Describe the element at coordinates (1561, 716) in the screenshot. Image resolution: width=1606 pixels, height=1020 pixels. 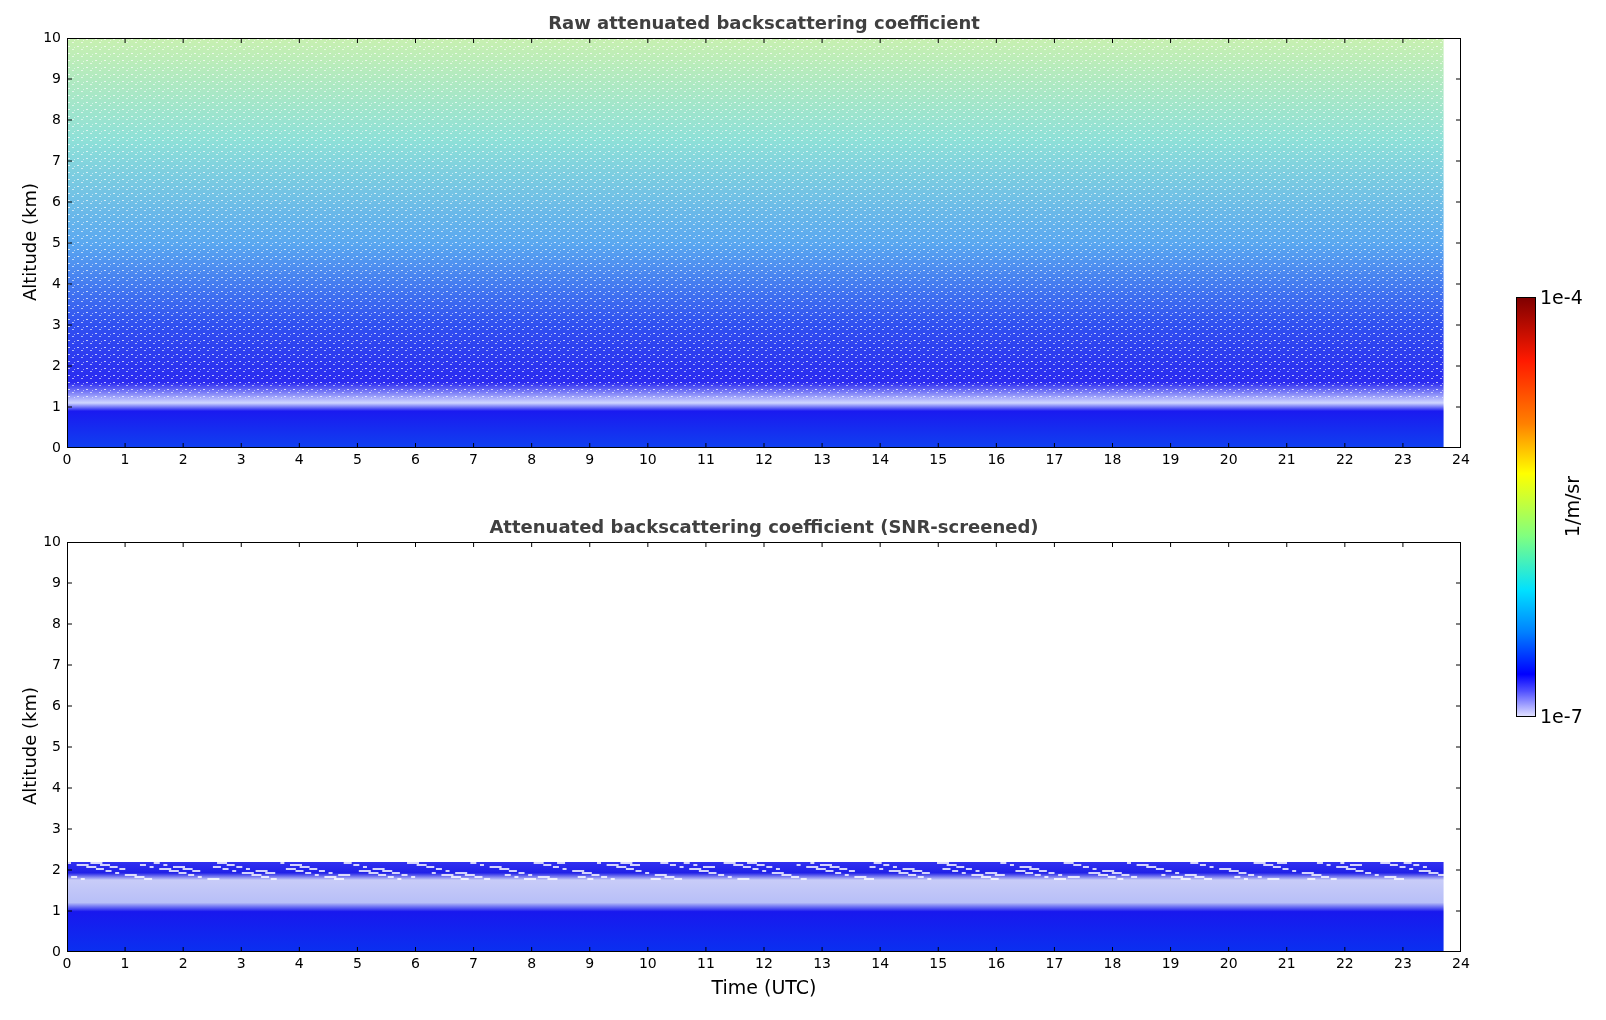
I see `colorbar-label: 1e-7` at that location.